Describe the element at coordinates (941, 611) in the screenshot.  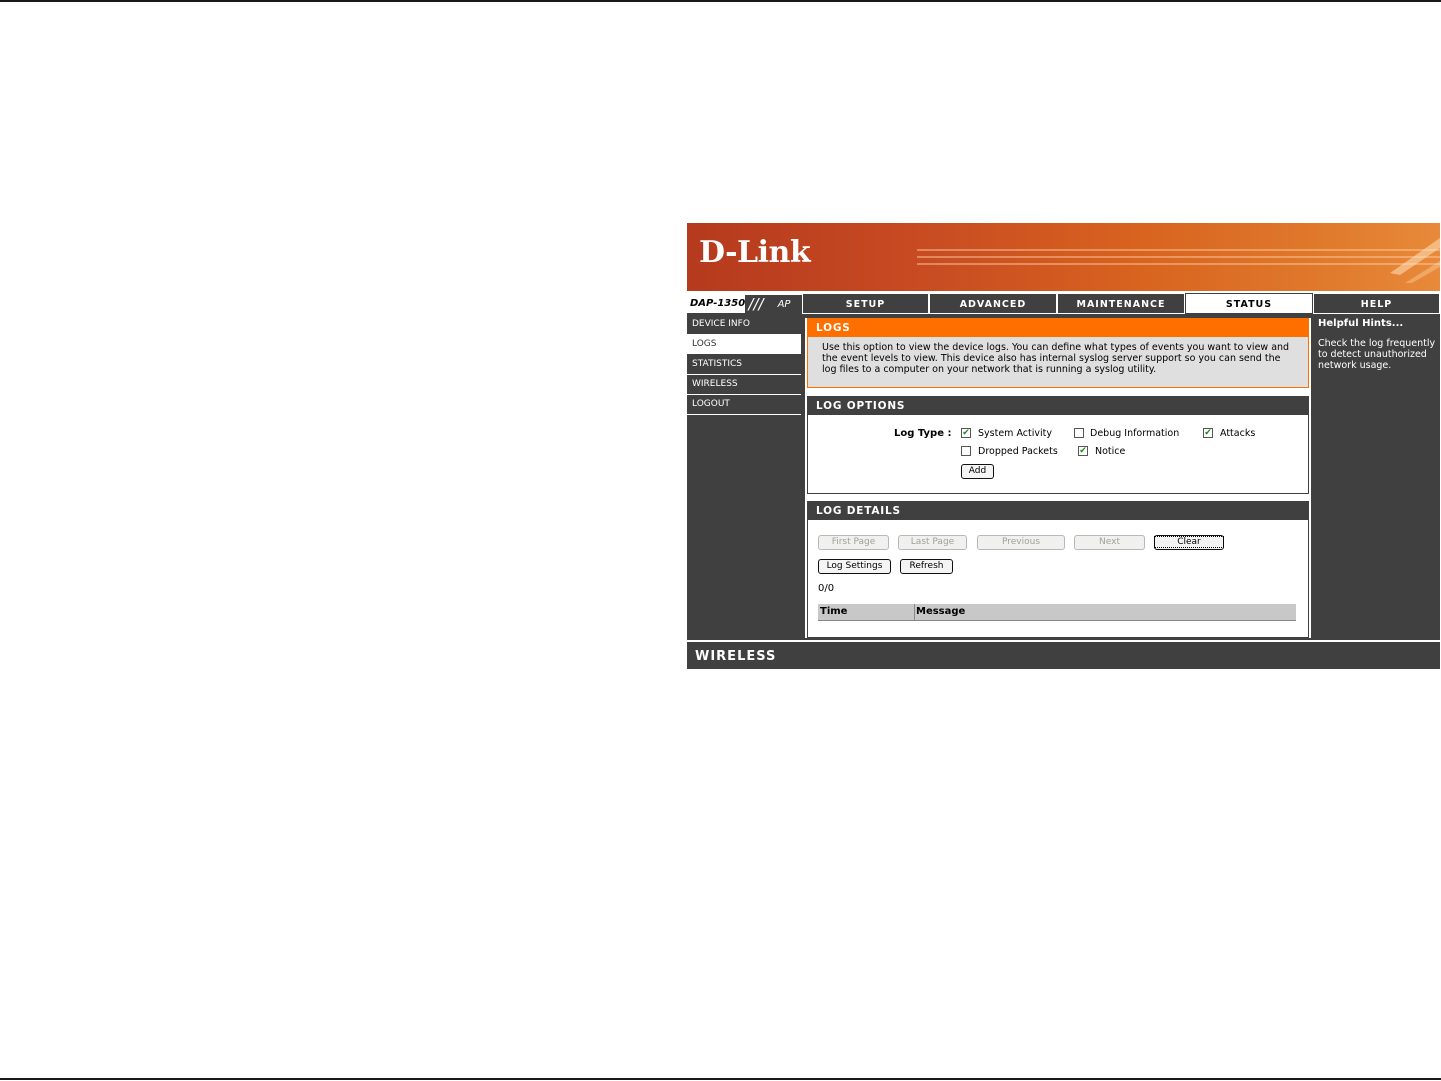
I see `column-message: Message` at that location.